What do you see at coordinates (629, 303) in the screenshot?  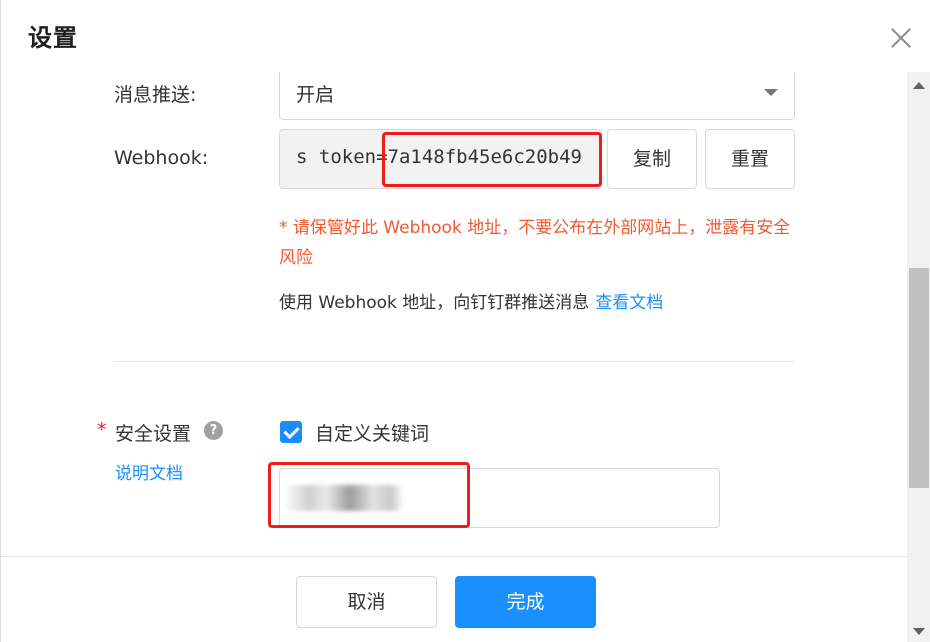 I see `view-docs-link: 查看文档` at bounding box center [629, 303].